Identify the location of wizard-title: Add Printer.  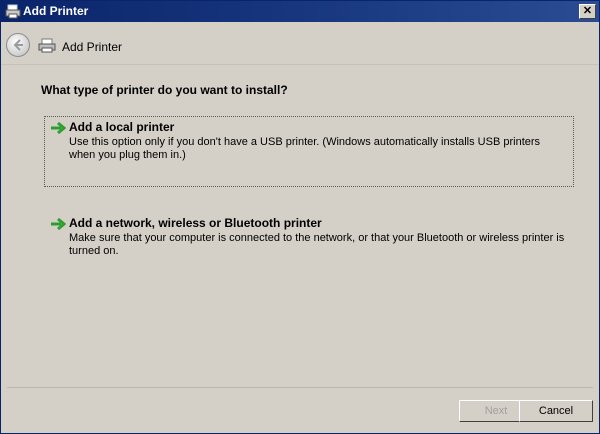
(92, 47).